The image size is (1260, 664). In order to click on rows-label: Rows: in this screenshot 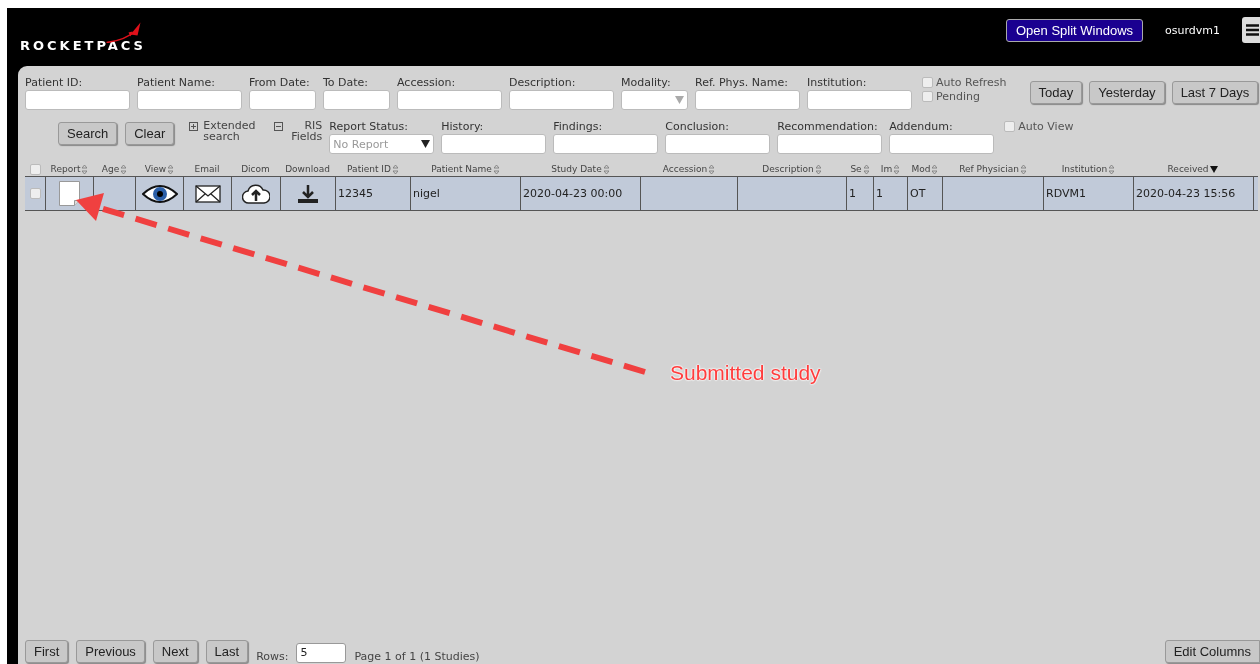, I will do `click(272, 656)`.